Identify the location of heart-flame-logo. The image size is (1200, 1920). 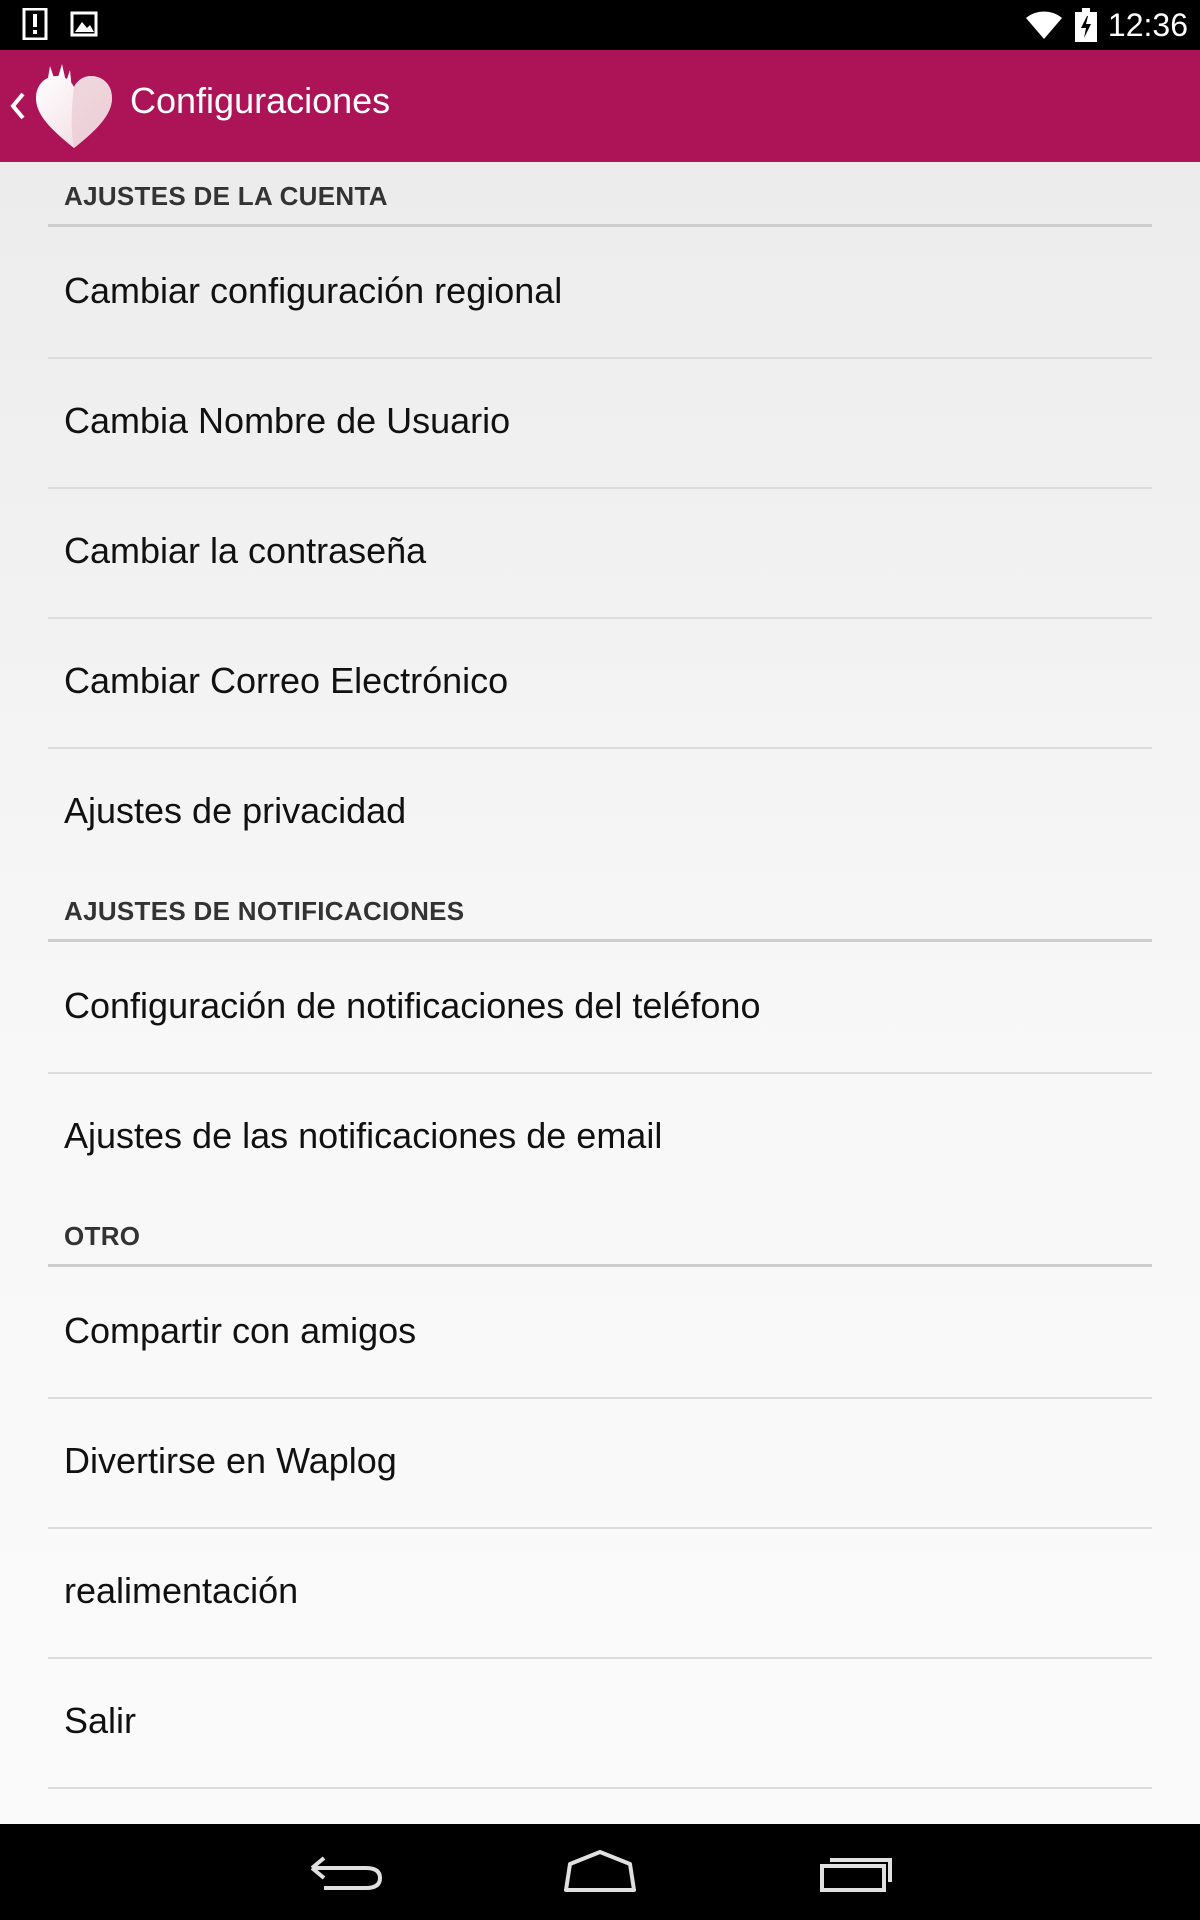
(74, 107).